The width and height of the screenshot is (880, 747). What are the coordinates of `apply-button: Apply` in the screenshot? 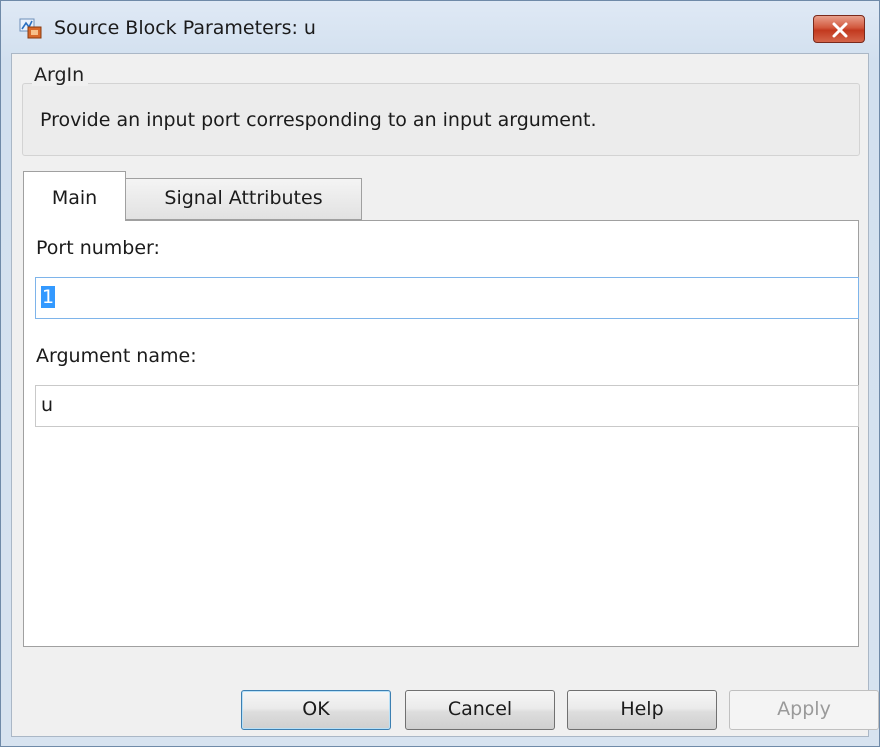 It's located at (804, 710).